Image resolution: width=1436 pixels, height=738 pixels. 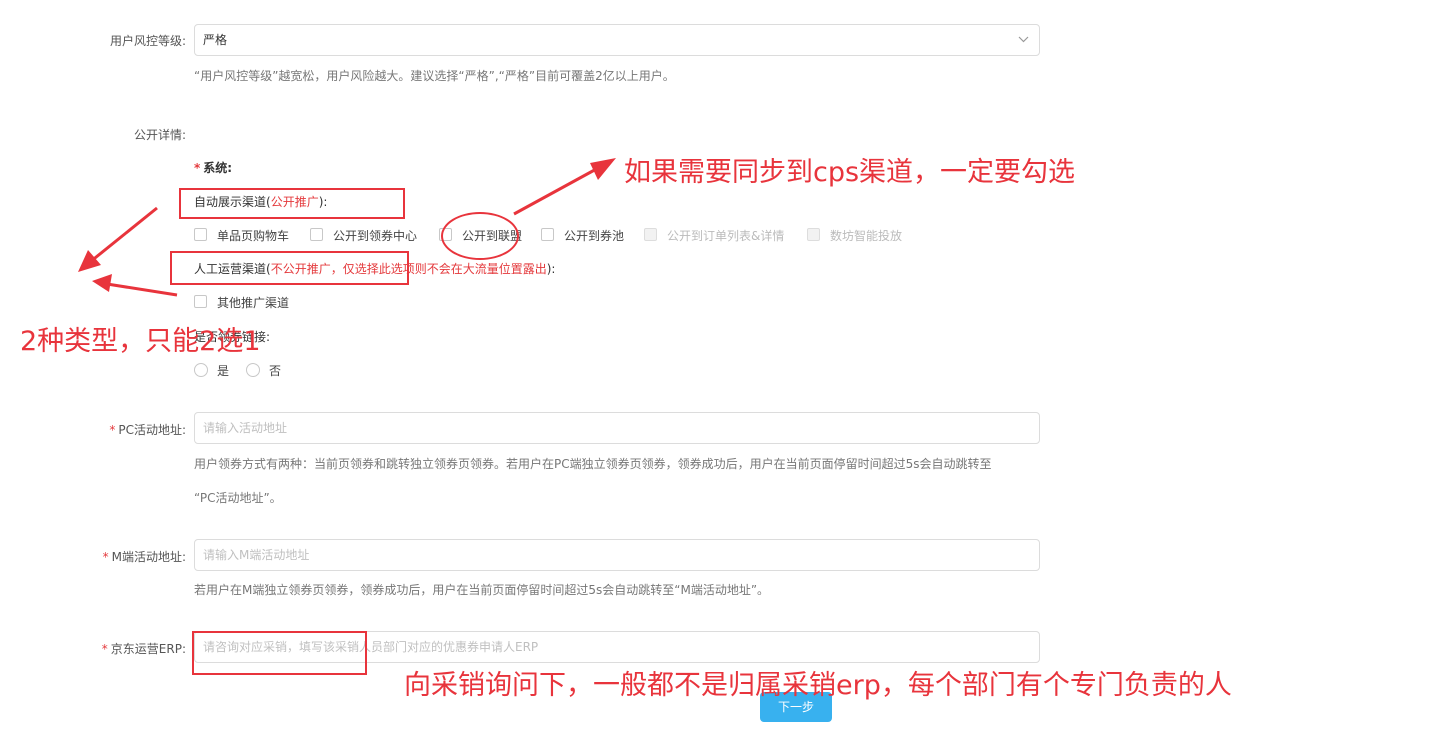 I want to click on arrow-to-sync-text, so click(x=564, y=187).